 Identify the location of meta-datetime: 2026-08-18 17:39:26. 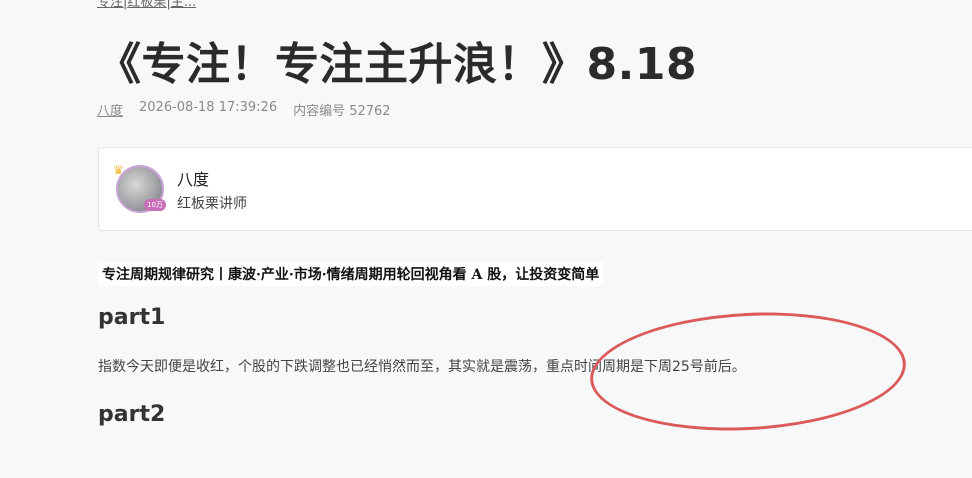
(208, 107).